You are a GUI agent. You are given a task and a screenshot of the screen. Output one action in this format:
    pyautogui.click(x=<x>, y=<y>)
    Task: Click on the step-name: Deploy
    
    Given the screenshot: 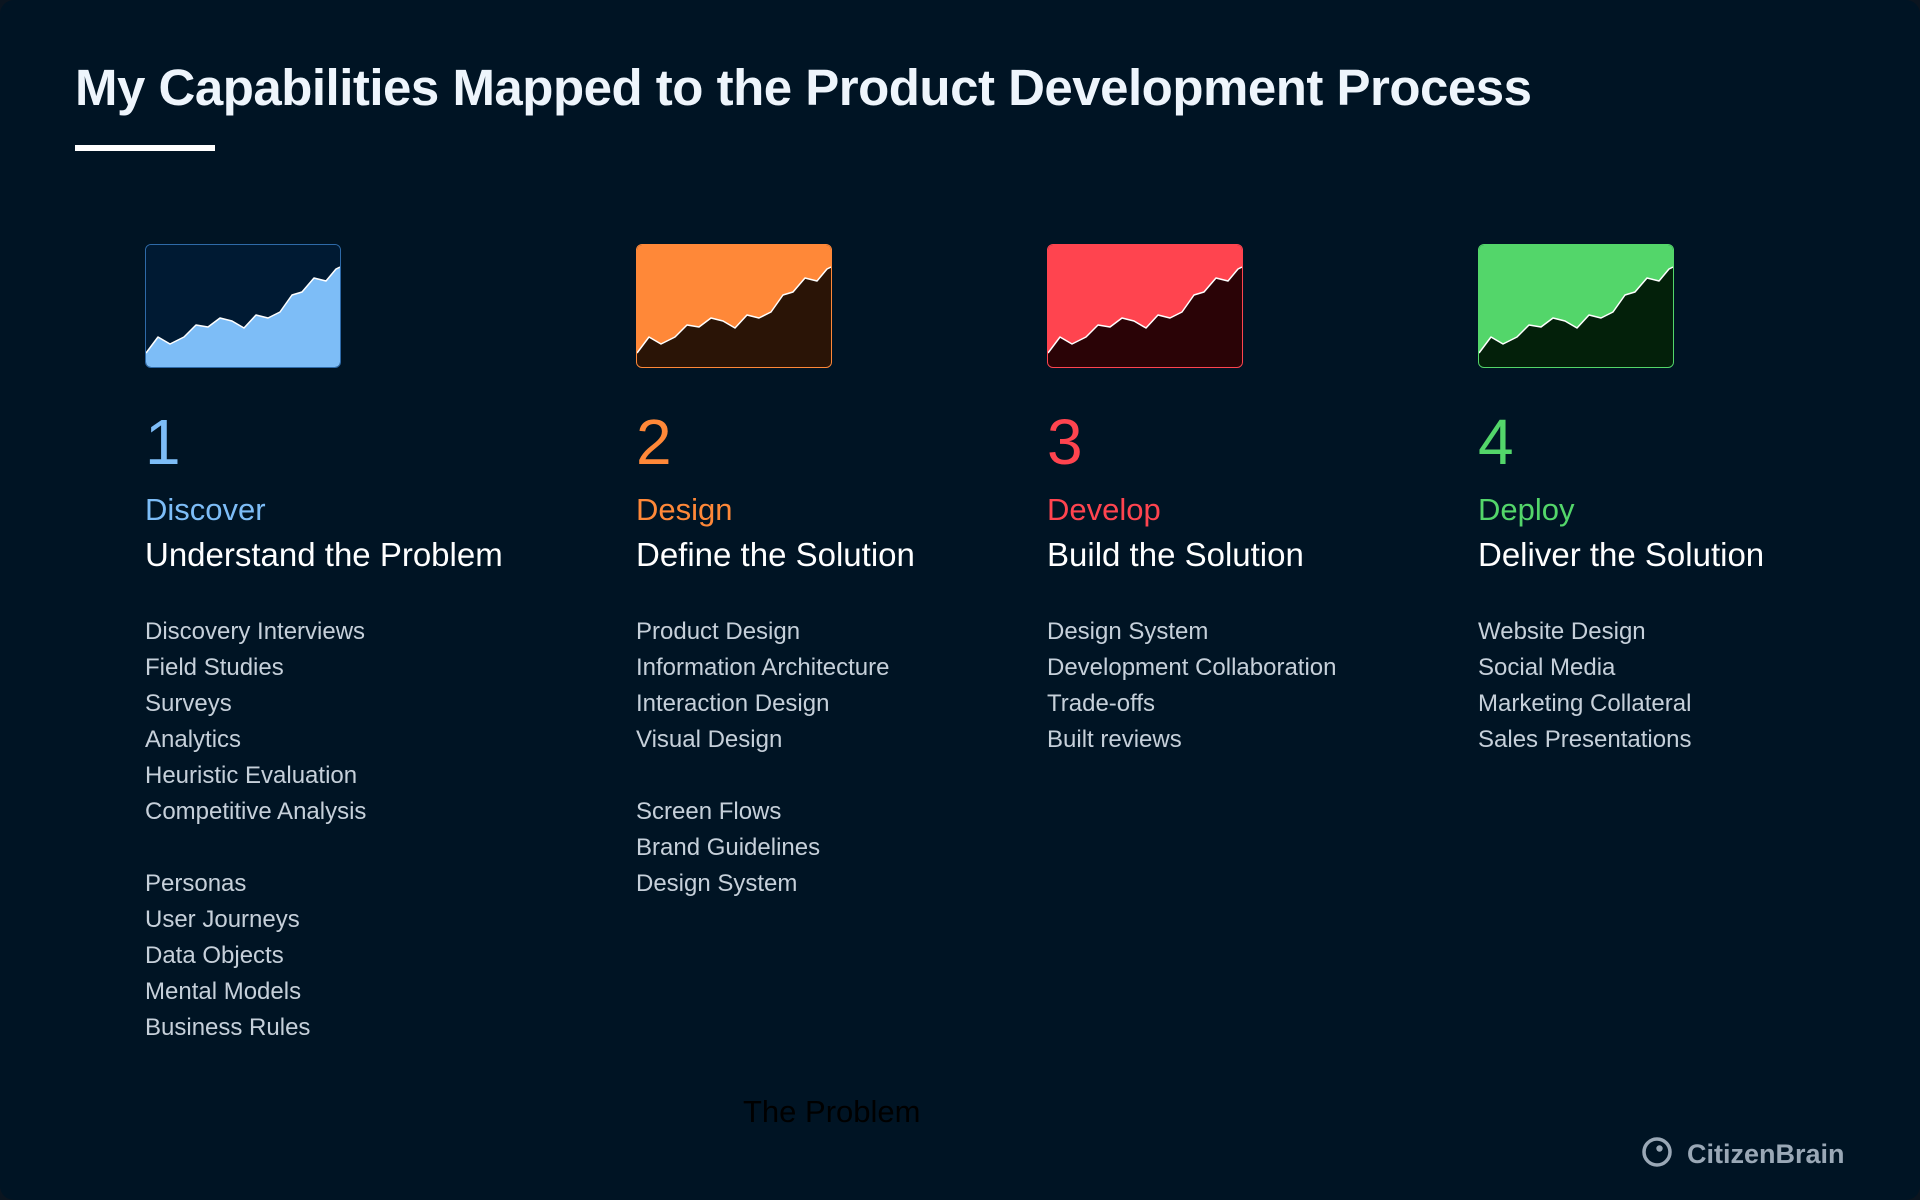 What is the action you would take?
    pyautogui.click(x=1526, y=509)
    